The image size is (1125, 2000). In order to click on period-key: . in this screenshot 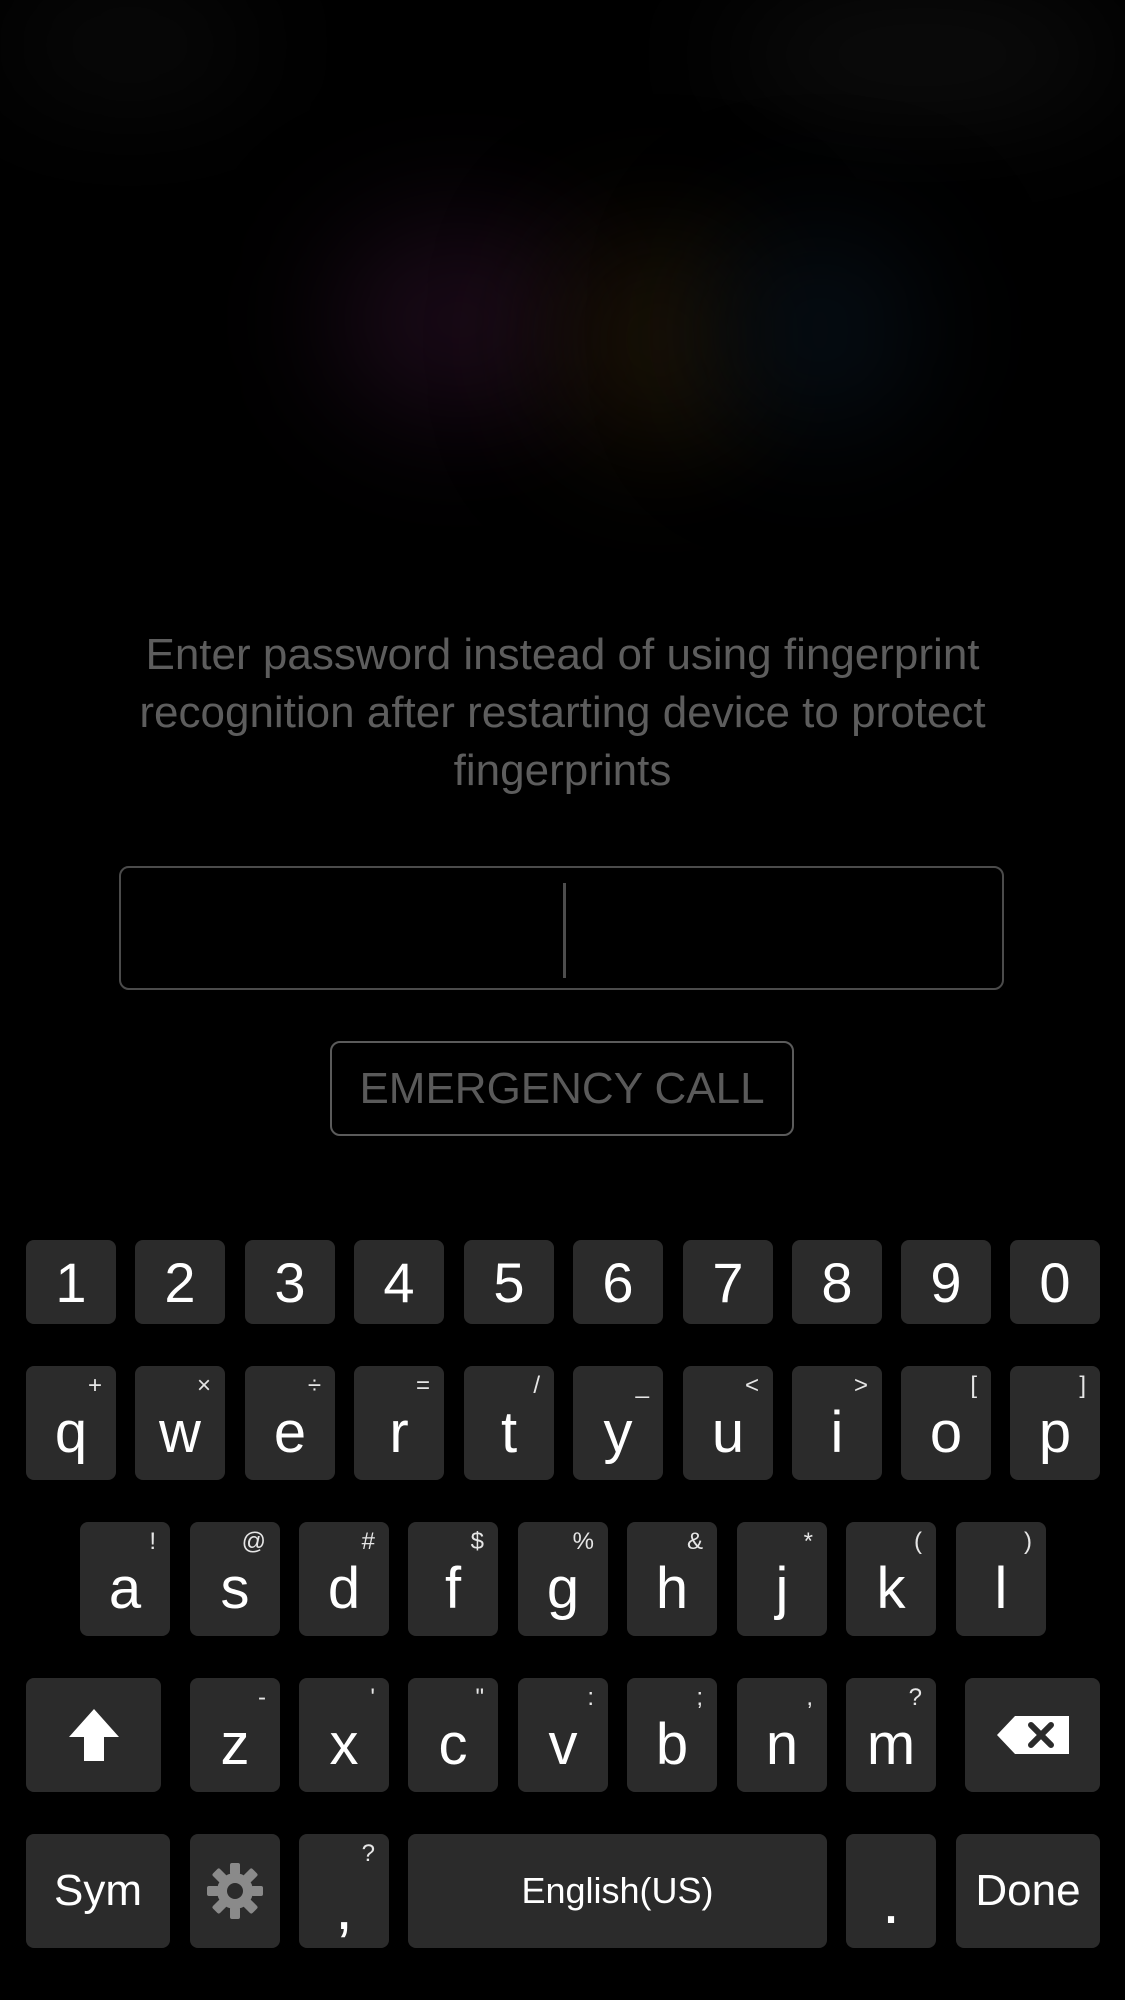, I will do `click(891, 1891)`.